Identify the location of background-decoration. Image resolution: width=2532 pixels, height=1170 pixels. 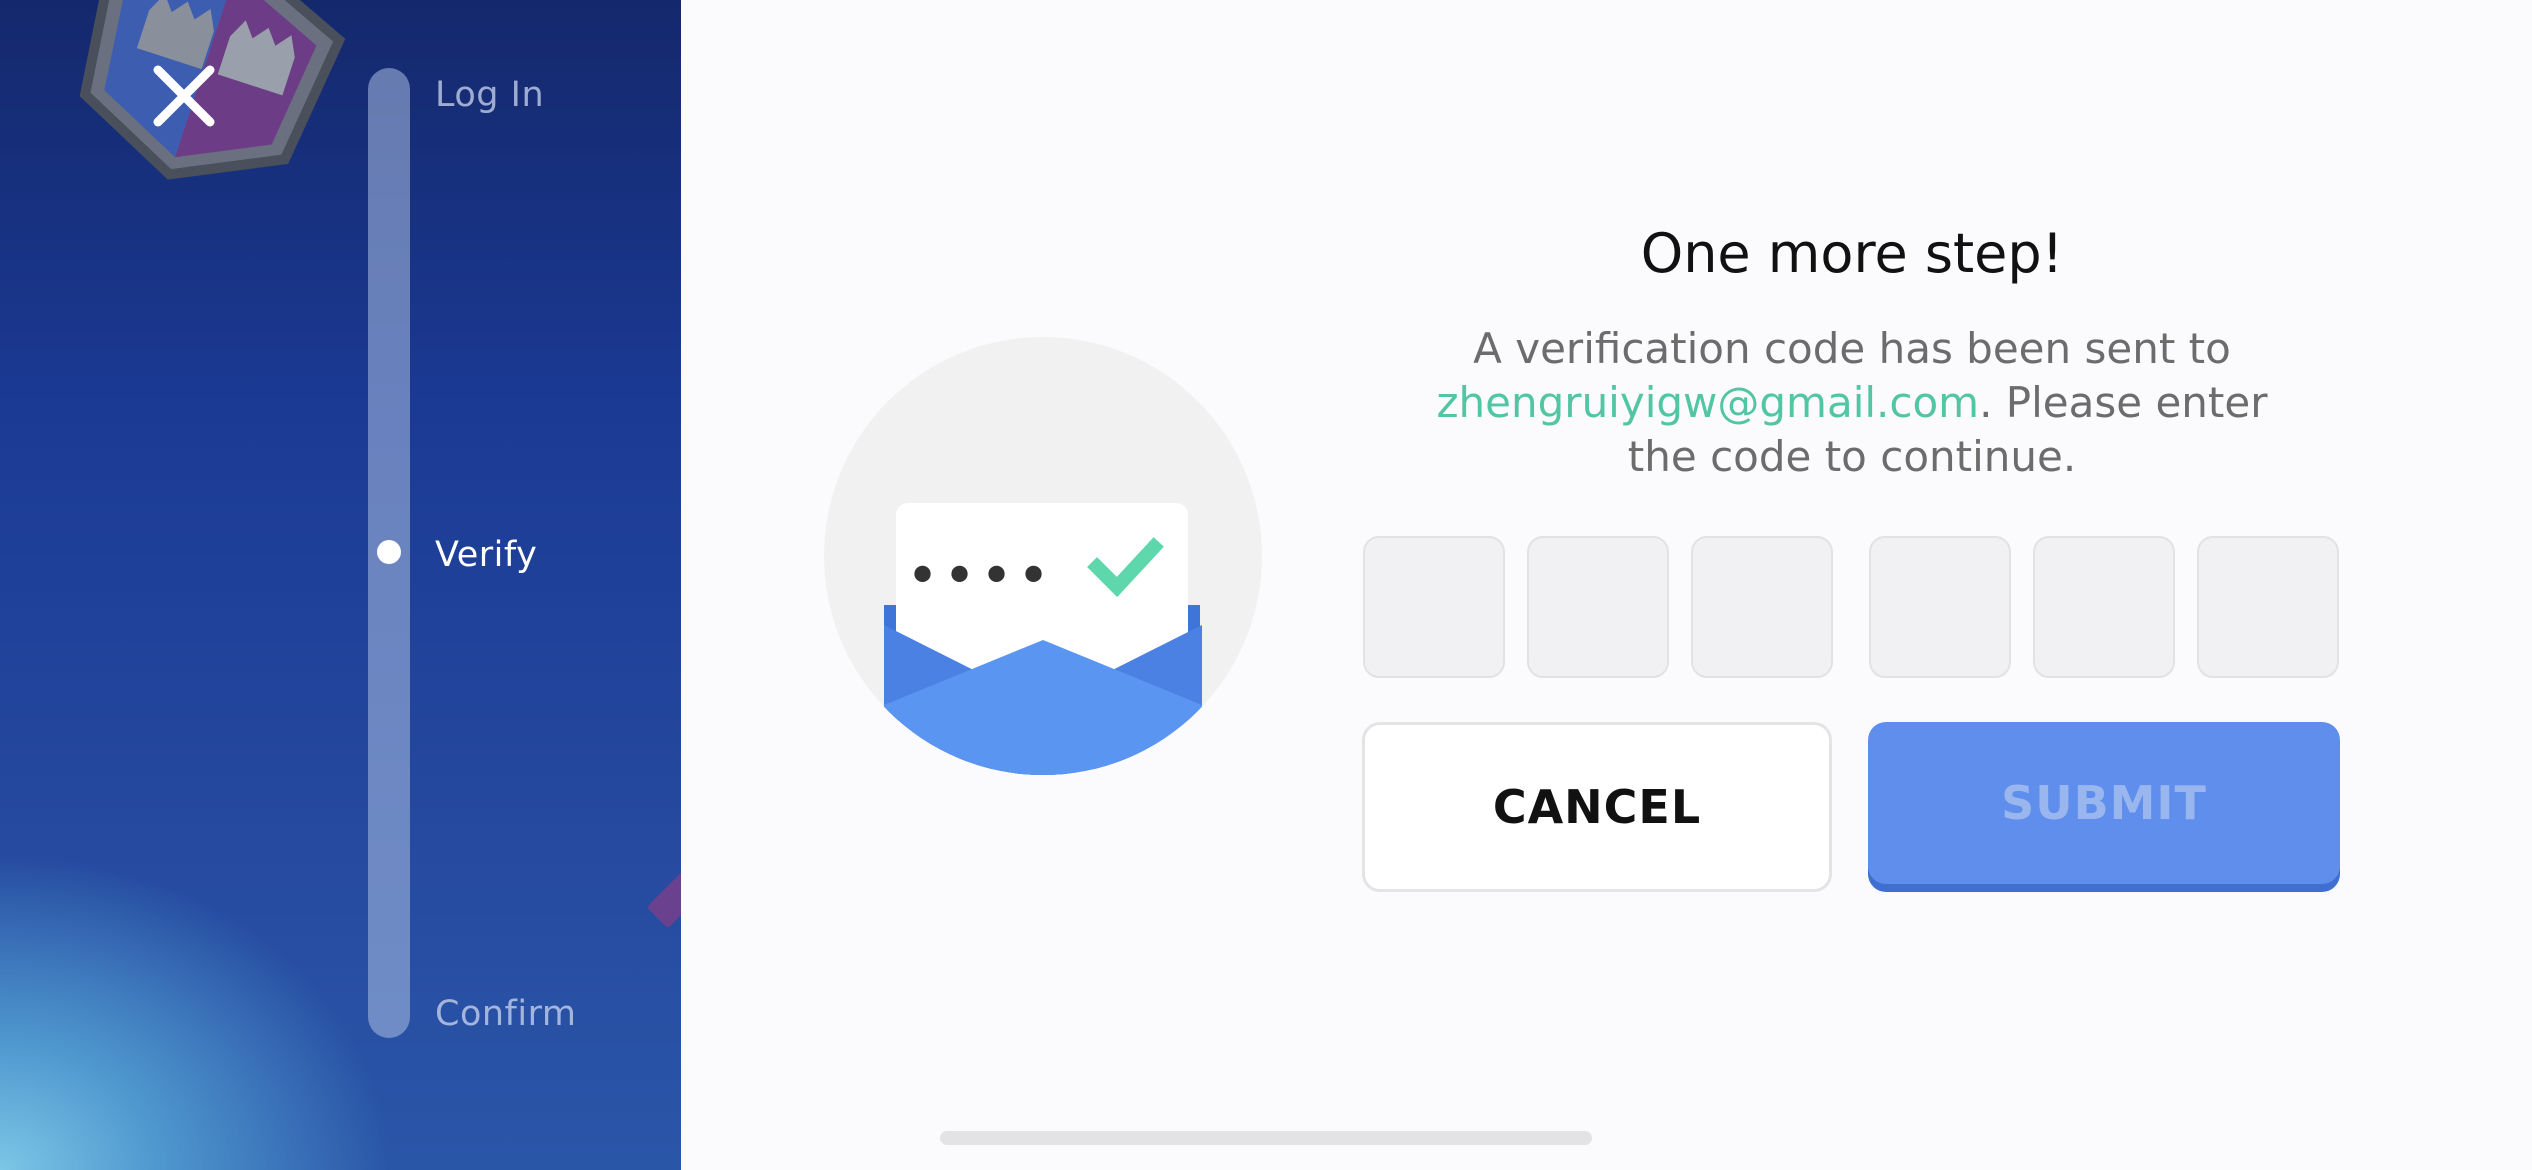
(663, 898).